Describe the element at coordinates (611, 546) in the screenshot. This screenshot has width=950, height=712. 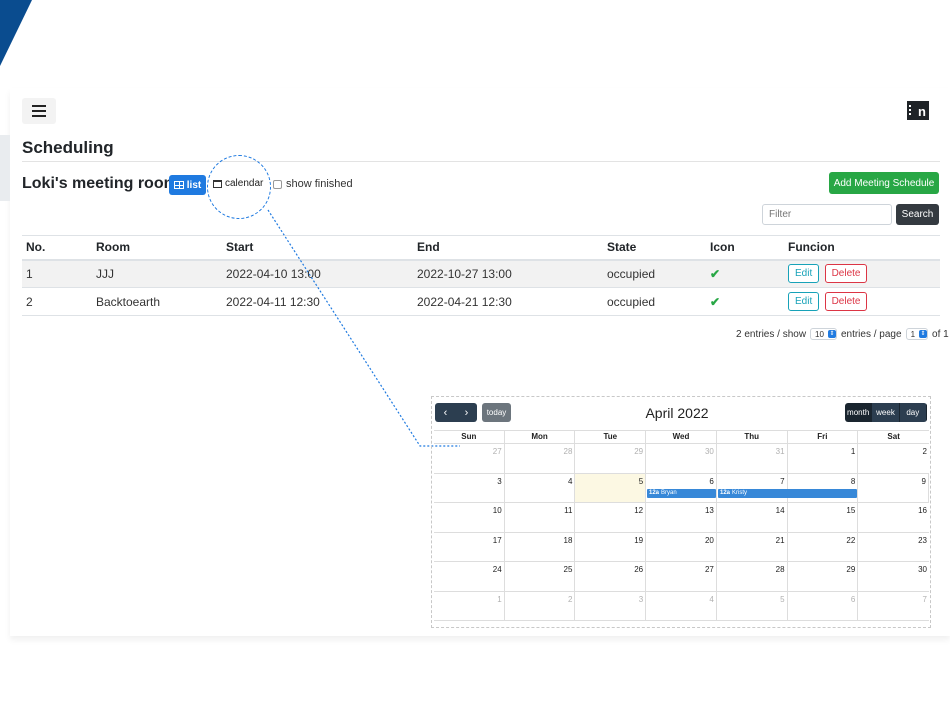
I see `day-cell: 19` at that location.